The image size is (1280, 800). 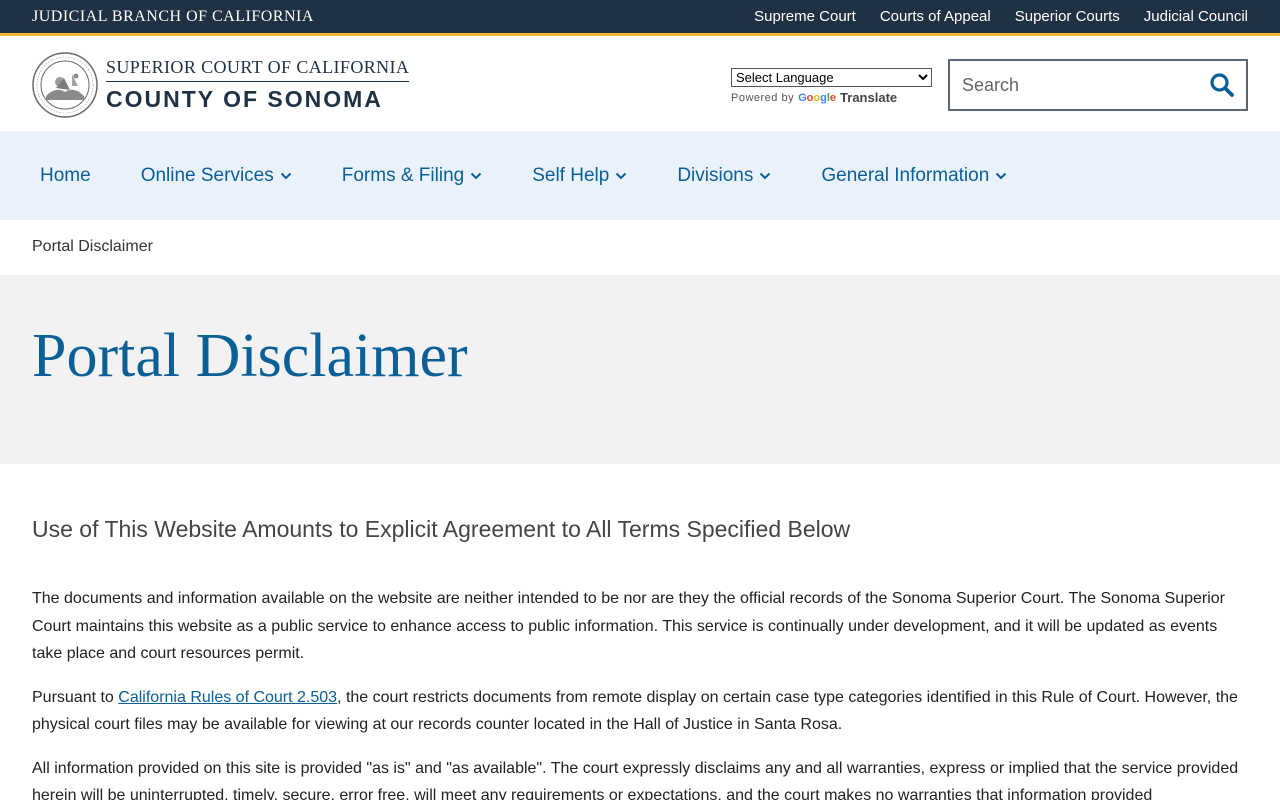 I want to click on nav-online-services: Online Services, so click(x=216, y=176).